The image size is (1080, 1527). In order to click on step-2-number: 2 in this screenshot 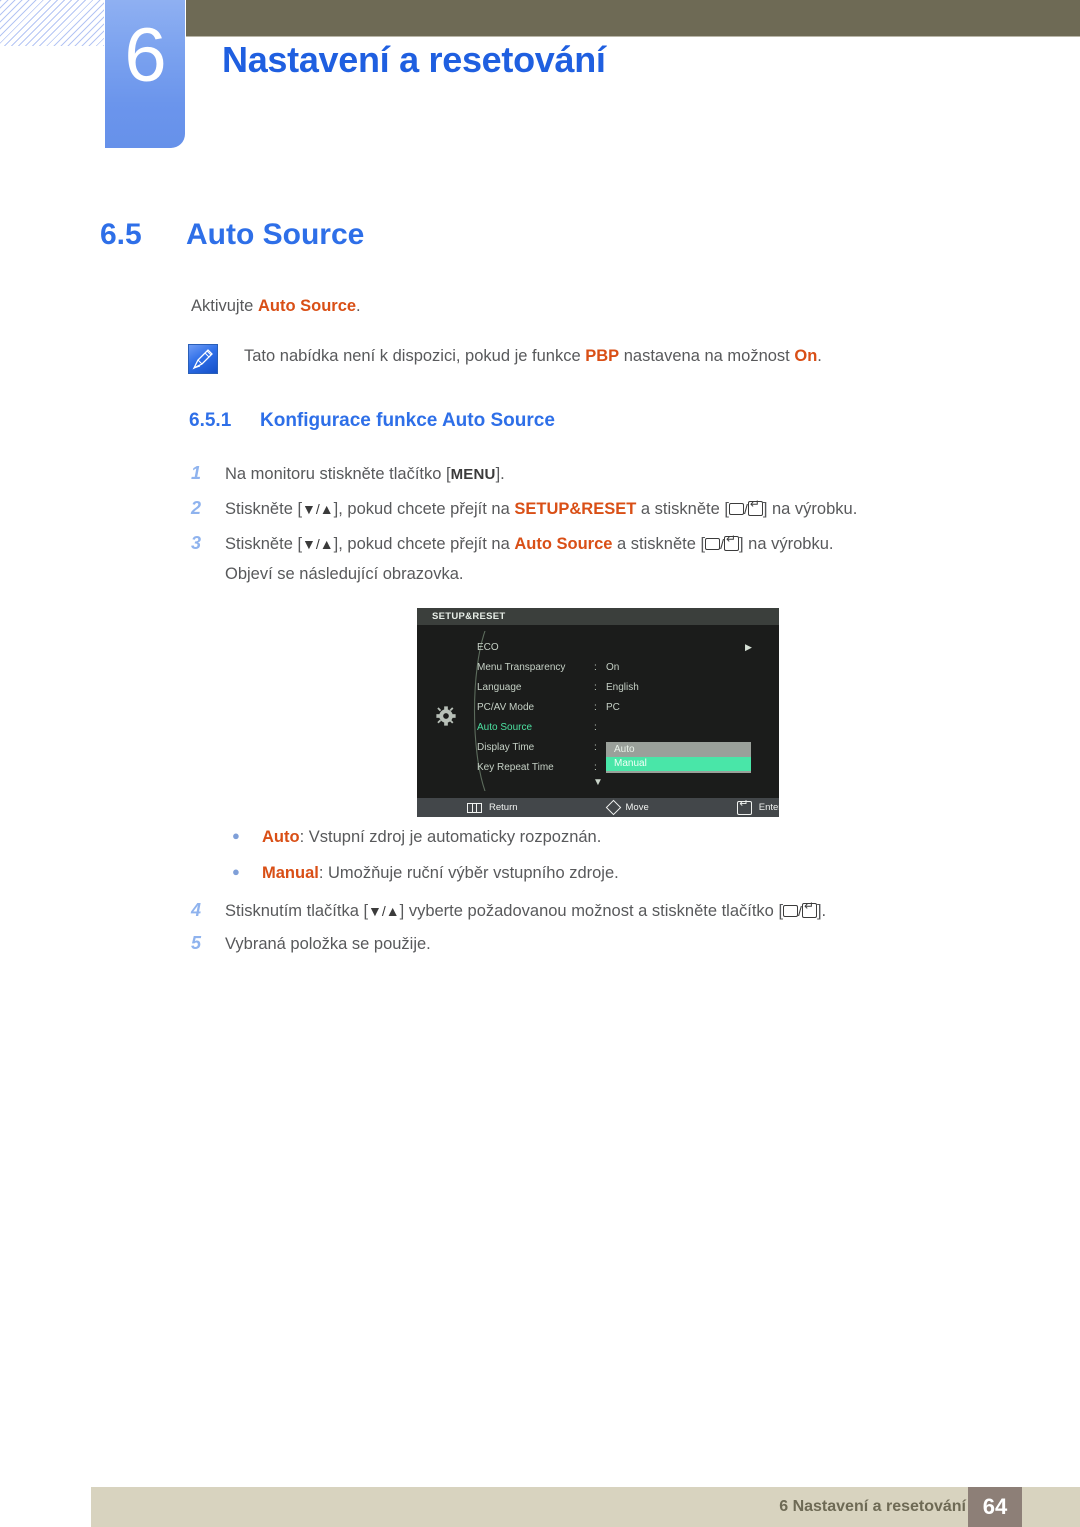, I will do `click(196, 508)`.